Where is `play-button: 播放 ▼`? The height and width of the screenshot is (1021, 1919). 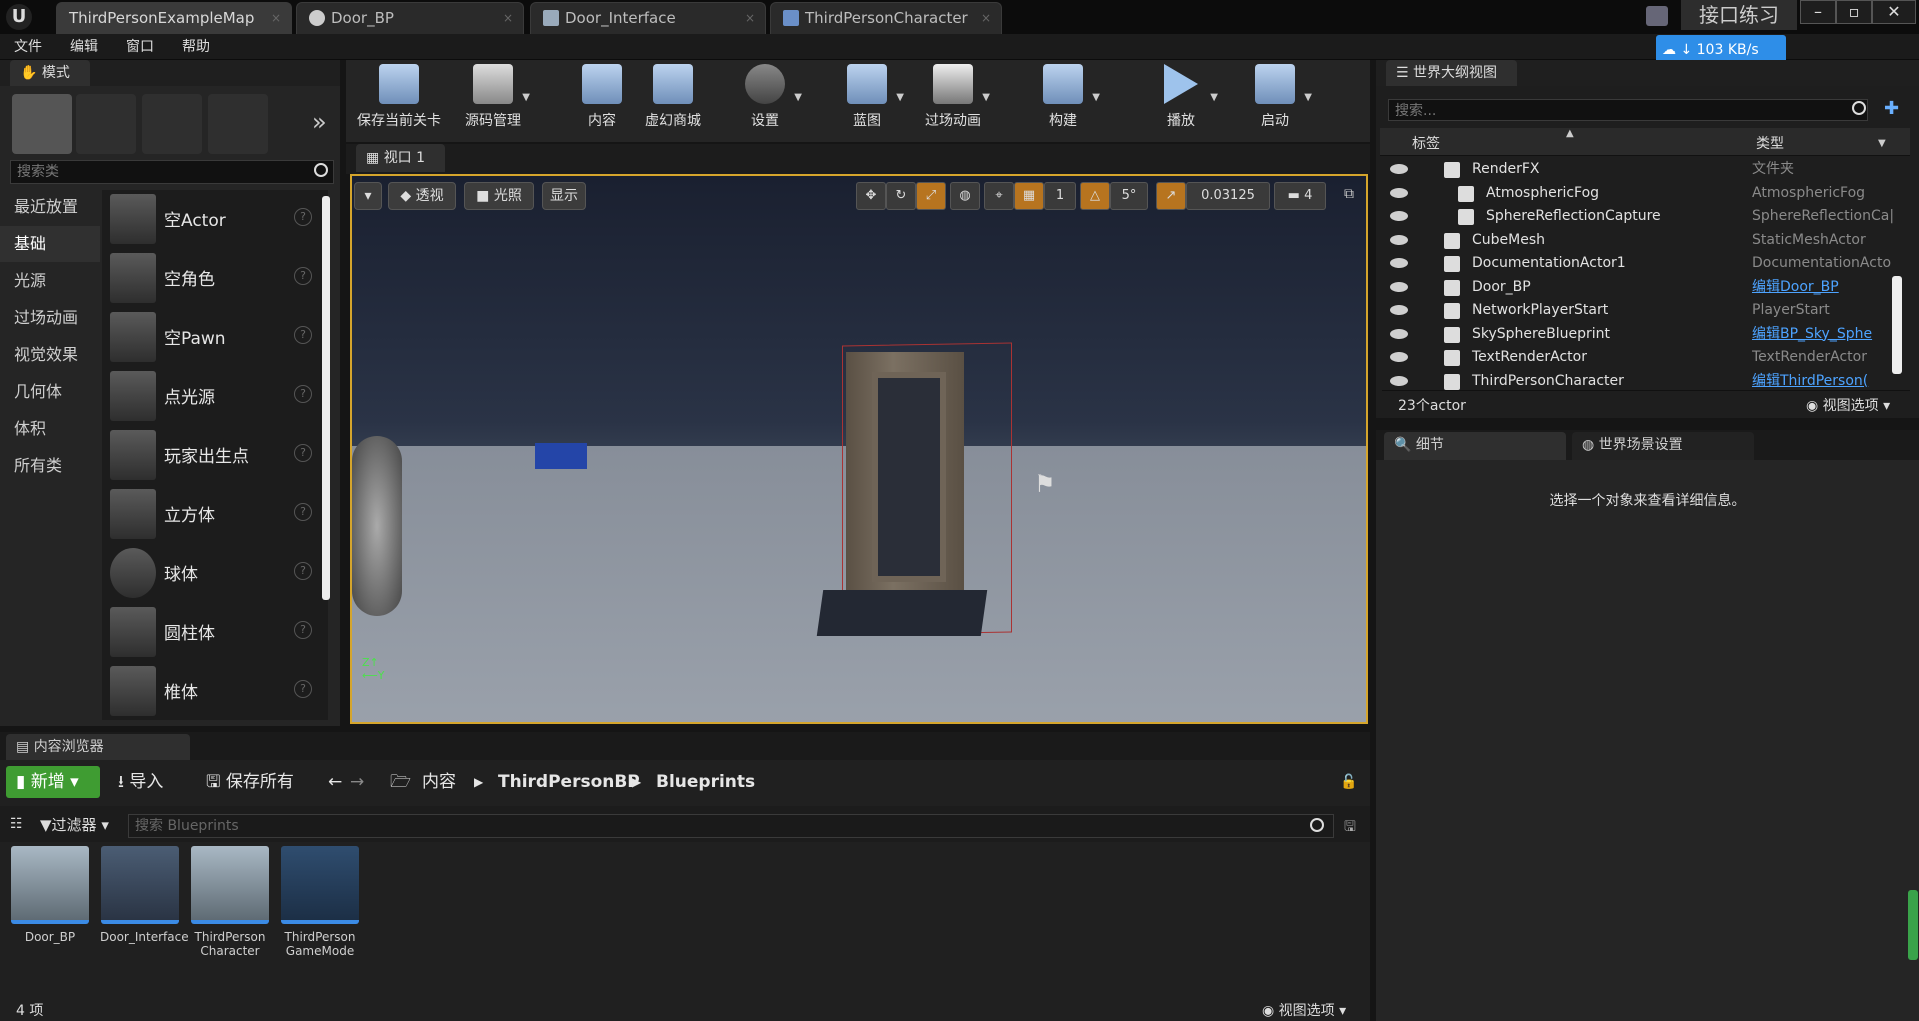
play-button: 播放 ▼ is located at coordinates (1181, 100).